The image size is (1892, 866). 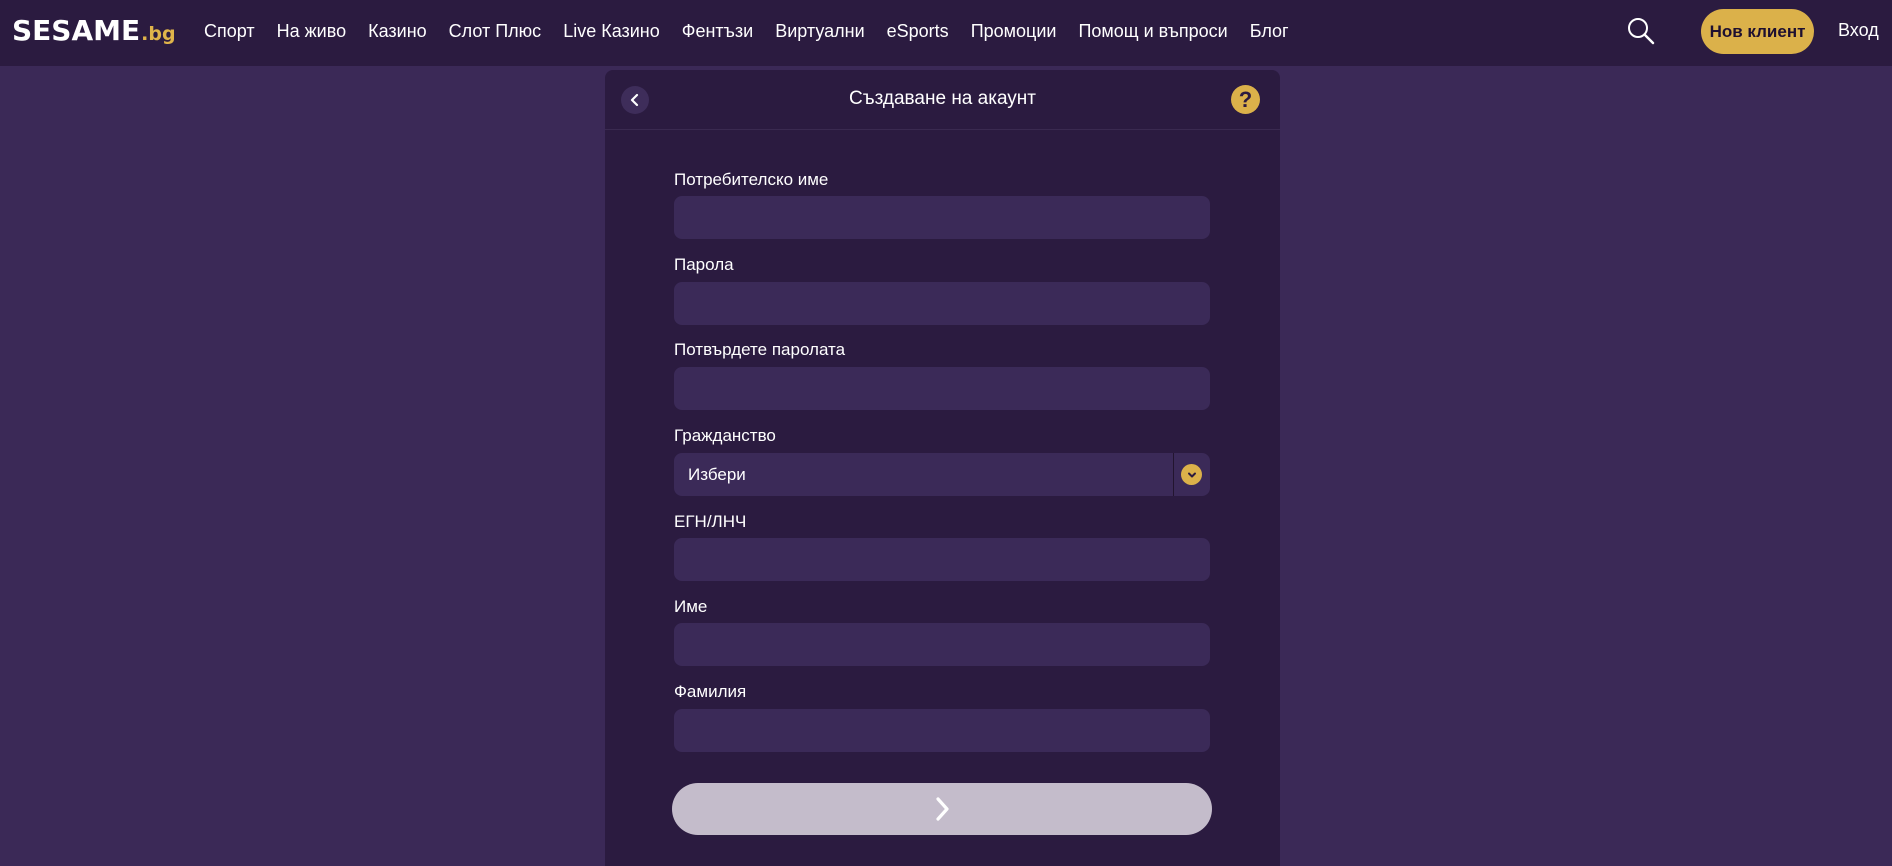 I want to click on submit-button, so click(x=942, y=809).